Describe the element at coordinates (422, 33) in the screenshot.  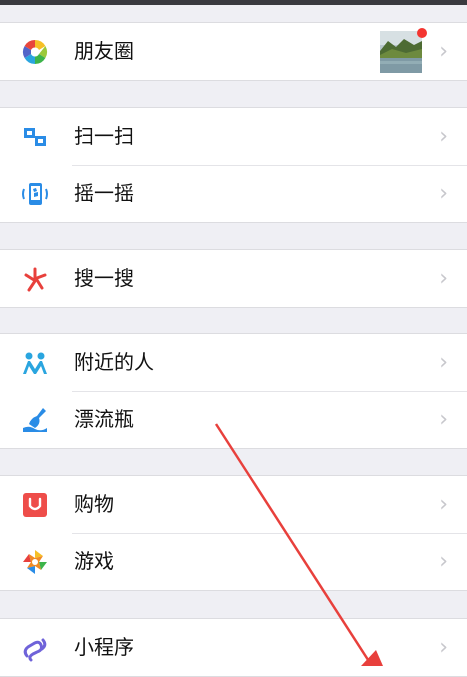
I see `new-post-dot` at that location.